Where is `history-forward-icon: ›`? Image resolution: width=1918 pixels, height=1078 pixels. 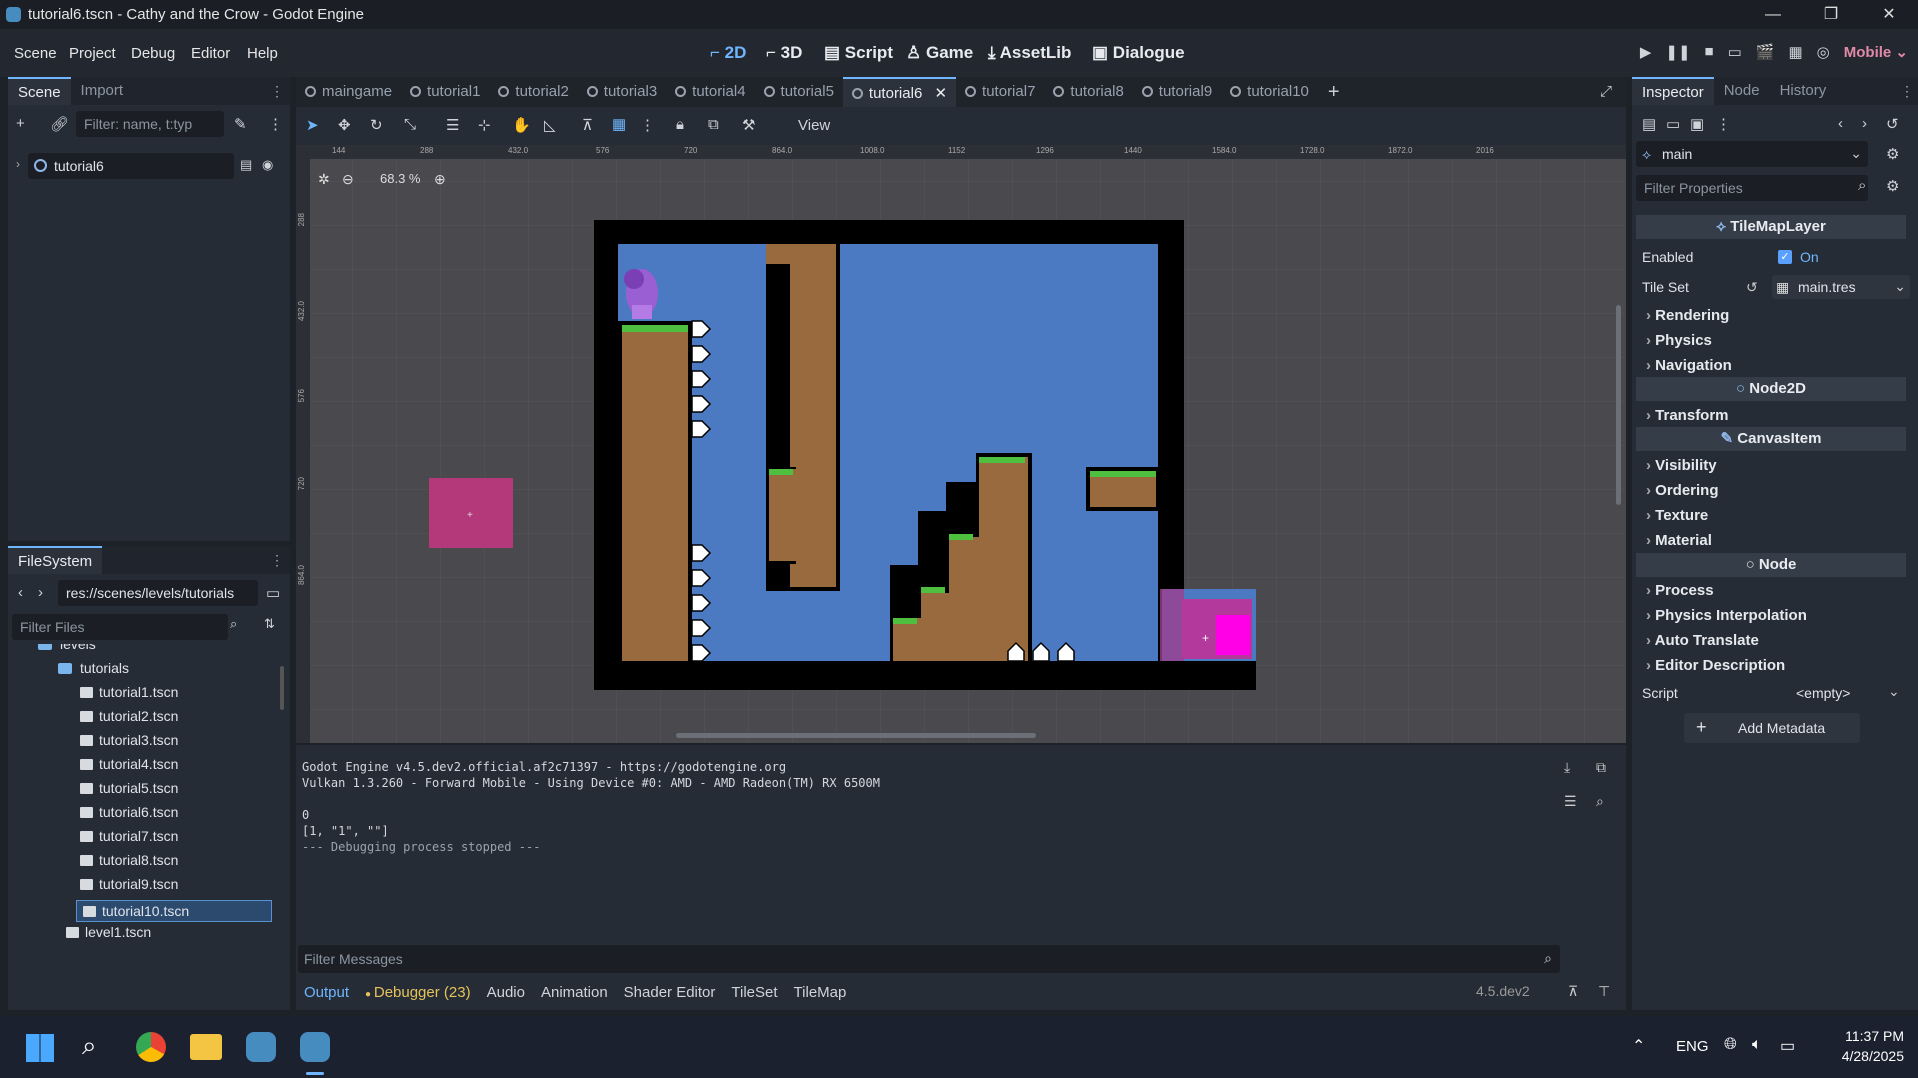 history-forward-icon: › is located at coordinates (1864, 123).